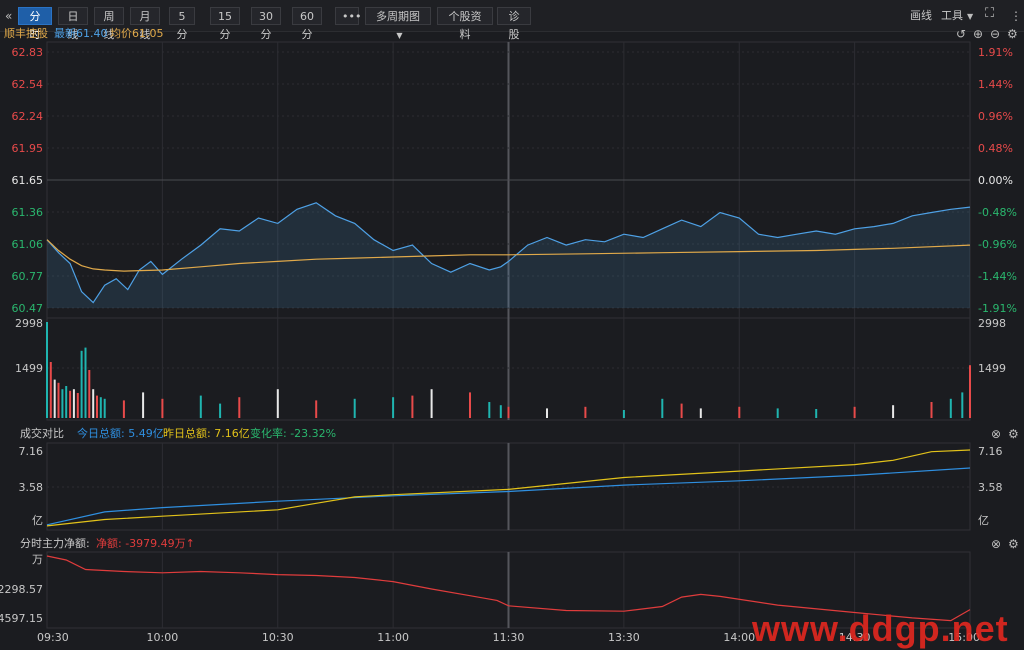 This screenshot has width=1024, height=650. I want to click on y-right-tick-0: 1.91%, so click(995, 52).